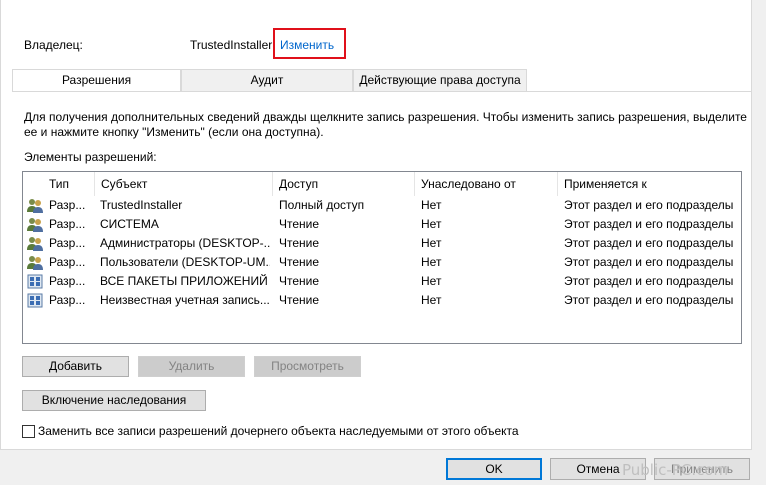 The height and width of the screenshot is (485, 766). I want to click on view-button: Просмотреть, so click(307, 366).